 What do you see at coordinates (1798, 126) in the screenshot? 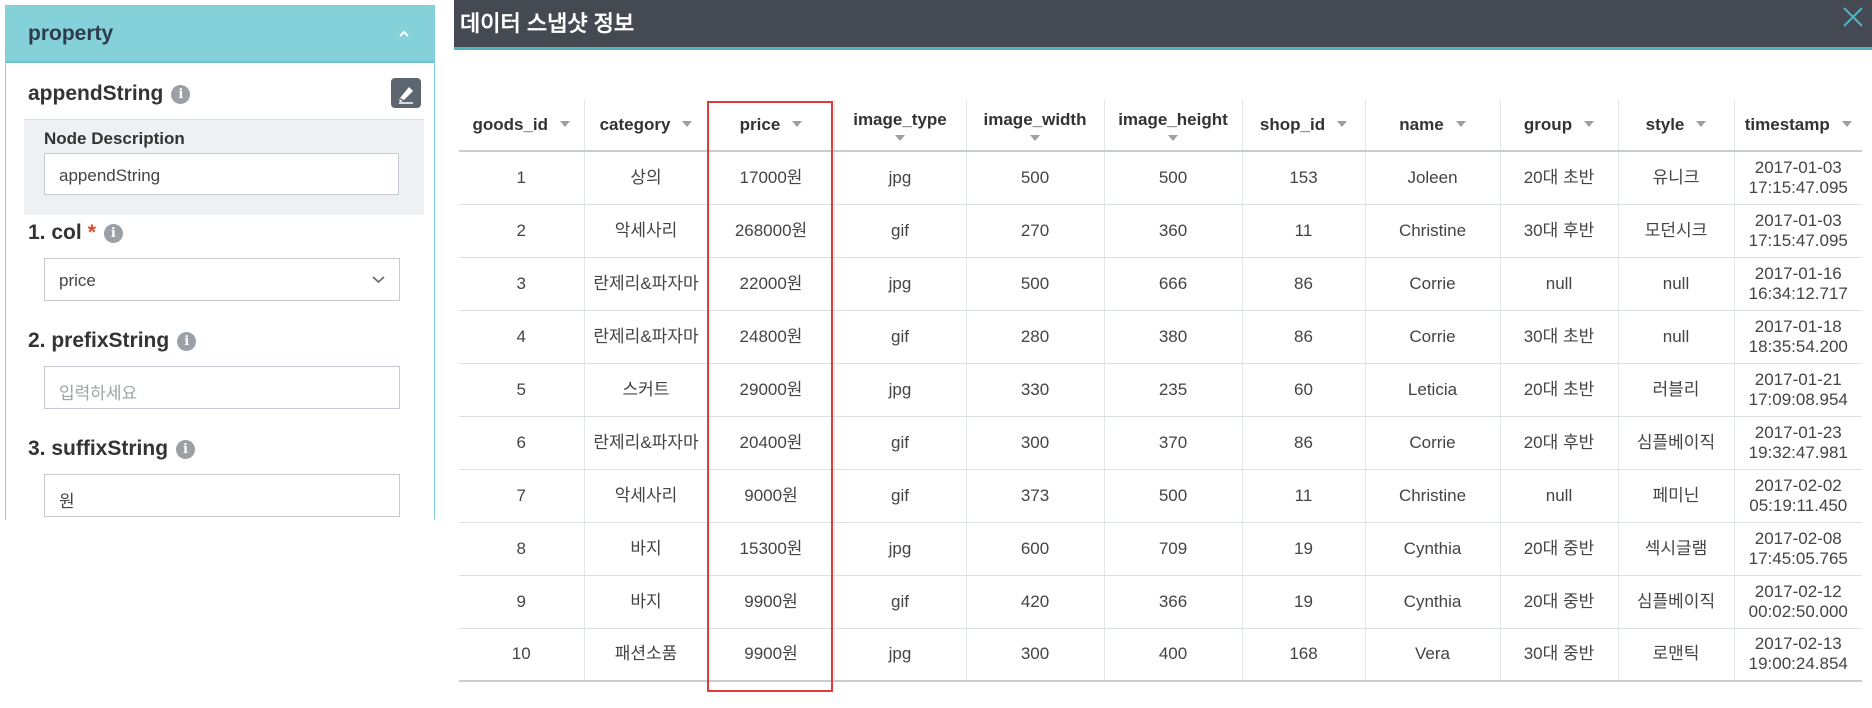
I see `column-header-timestamp: timestamp` at bounding box center [1798, 126].